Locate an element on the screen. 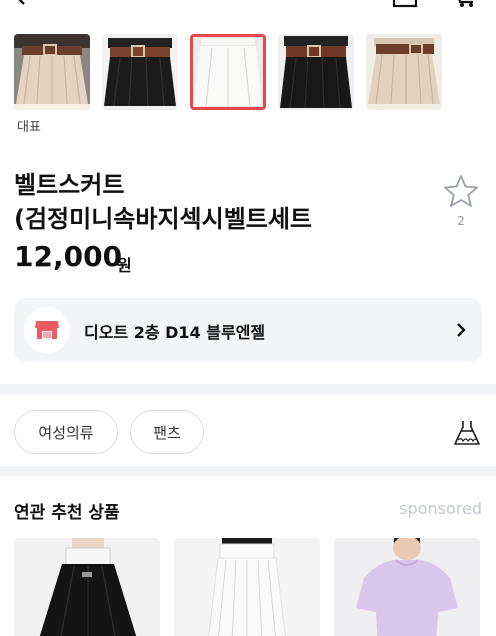 Image resolution: width=496 pixels, height=636 pixels. cart-icon is located at coordinates (465, 4).